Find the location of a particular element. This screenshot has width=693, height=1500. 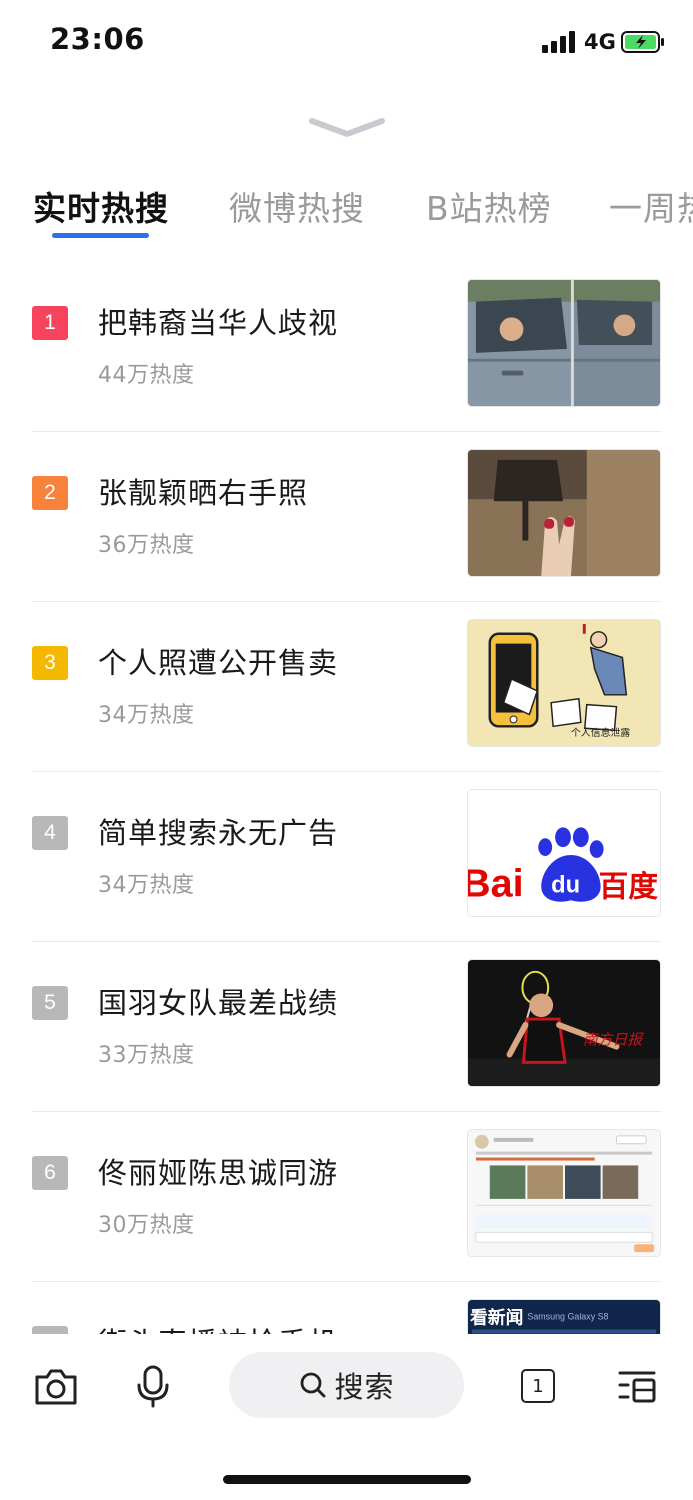

rank-badge: 4 is located at coordinates (50, 833).